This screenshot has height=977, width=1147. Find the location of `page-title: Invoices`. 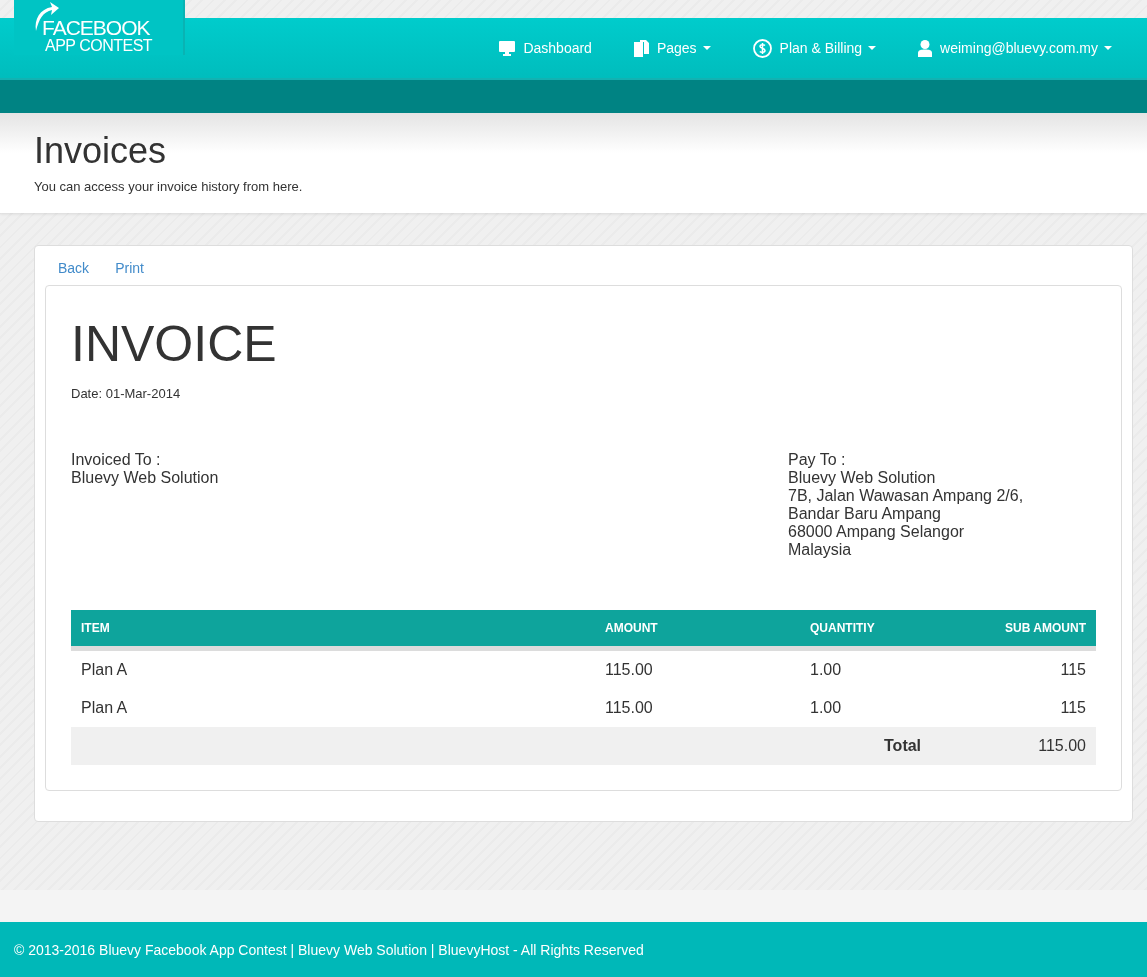

page-title: Invoices is located at coordinates (101, 151).